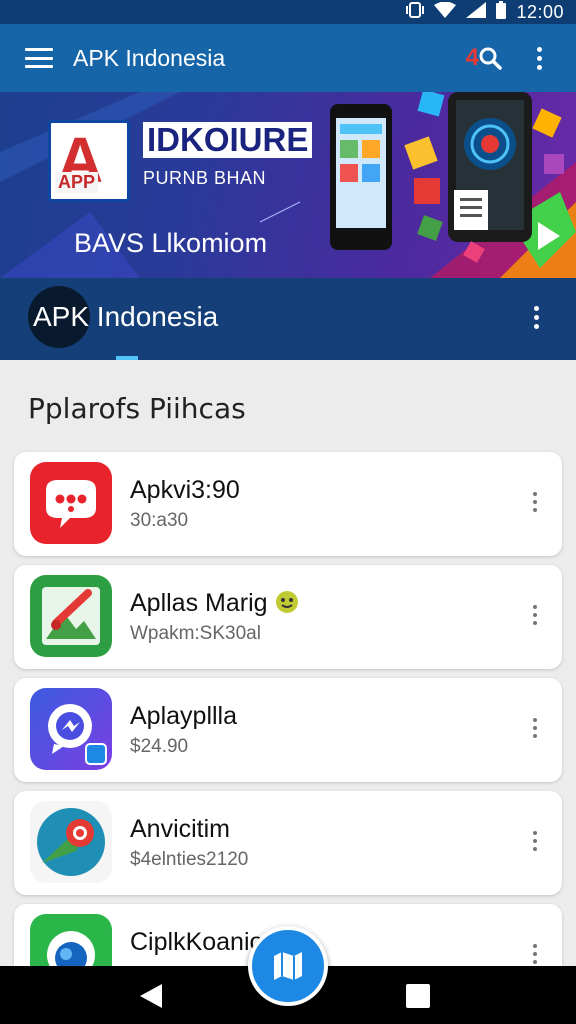 The image size is (576, 1024). Describe the element at coordinates (149, 57) in the screenshot. I see `app-title: APK Indonesia` at that location.